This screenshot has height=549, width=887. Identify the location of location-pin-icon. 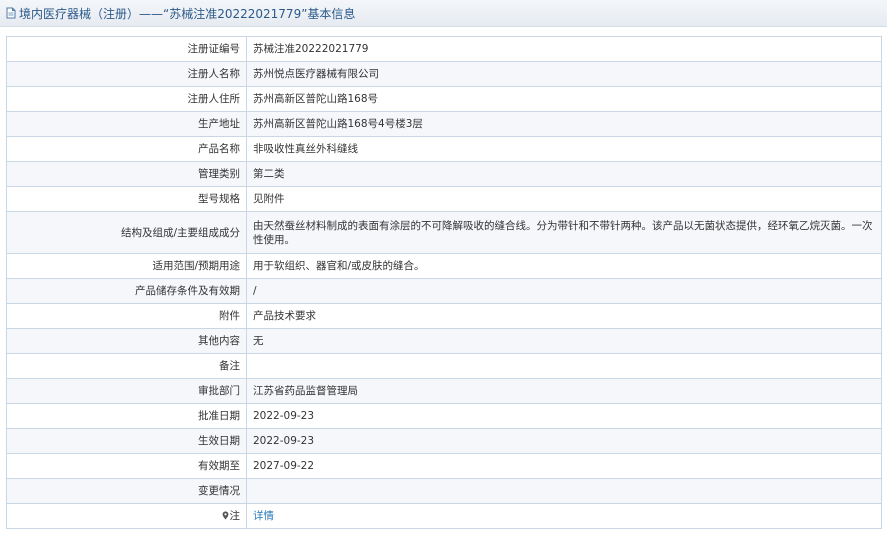
(225, 515).